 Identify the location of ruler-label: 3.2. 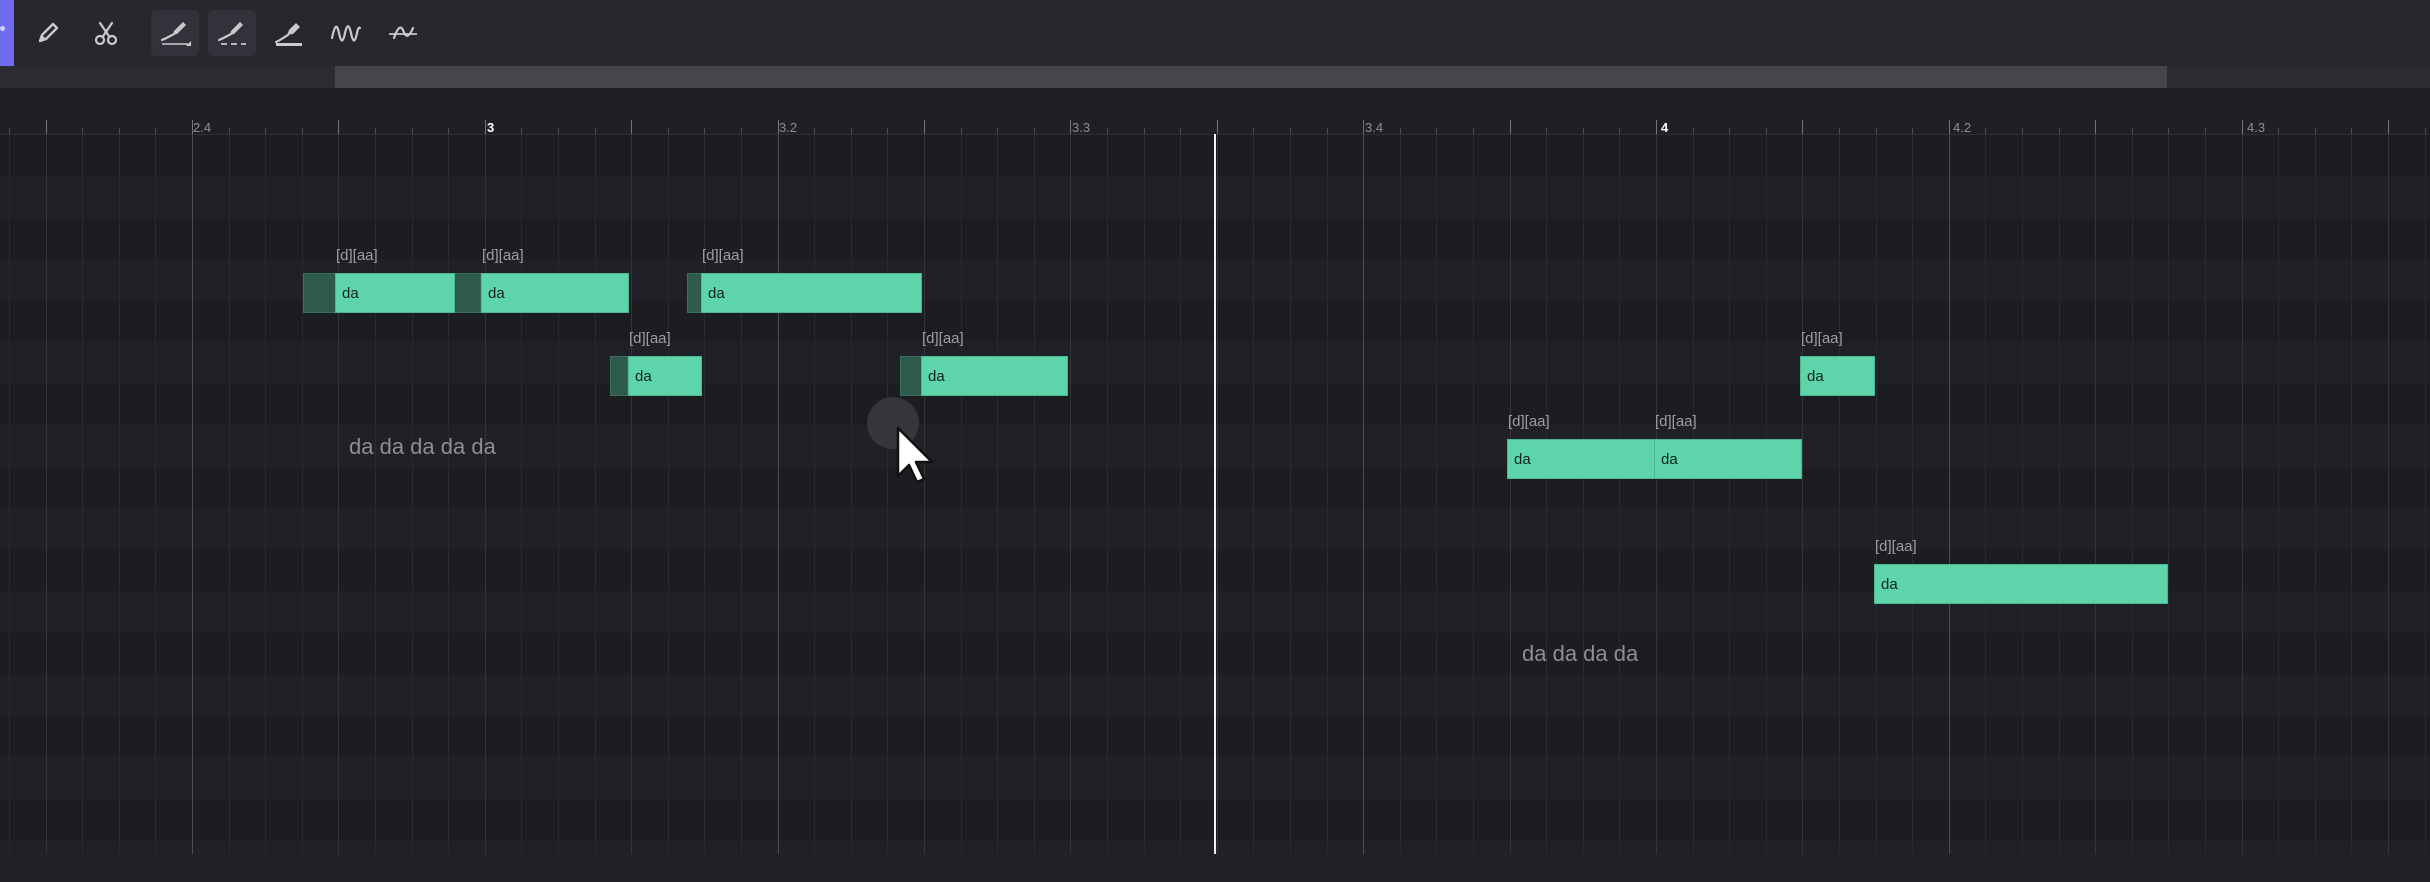
(788, 127).